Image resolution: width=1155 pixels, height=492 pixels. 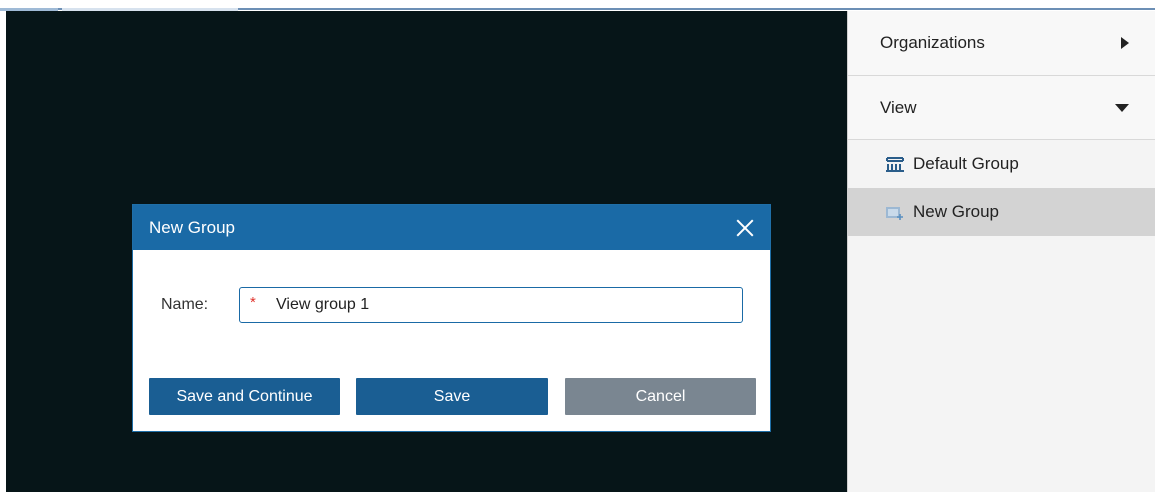 I want to click on cancel-button: Cancel, so click(x=660, y=396).